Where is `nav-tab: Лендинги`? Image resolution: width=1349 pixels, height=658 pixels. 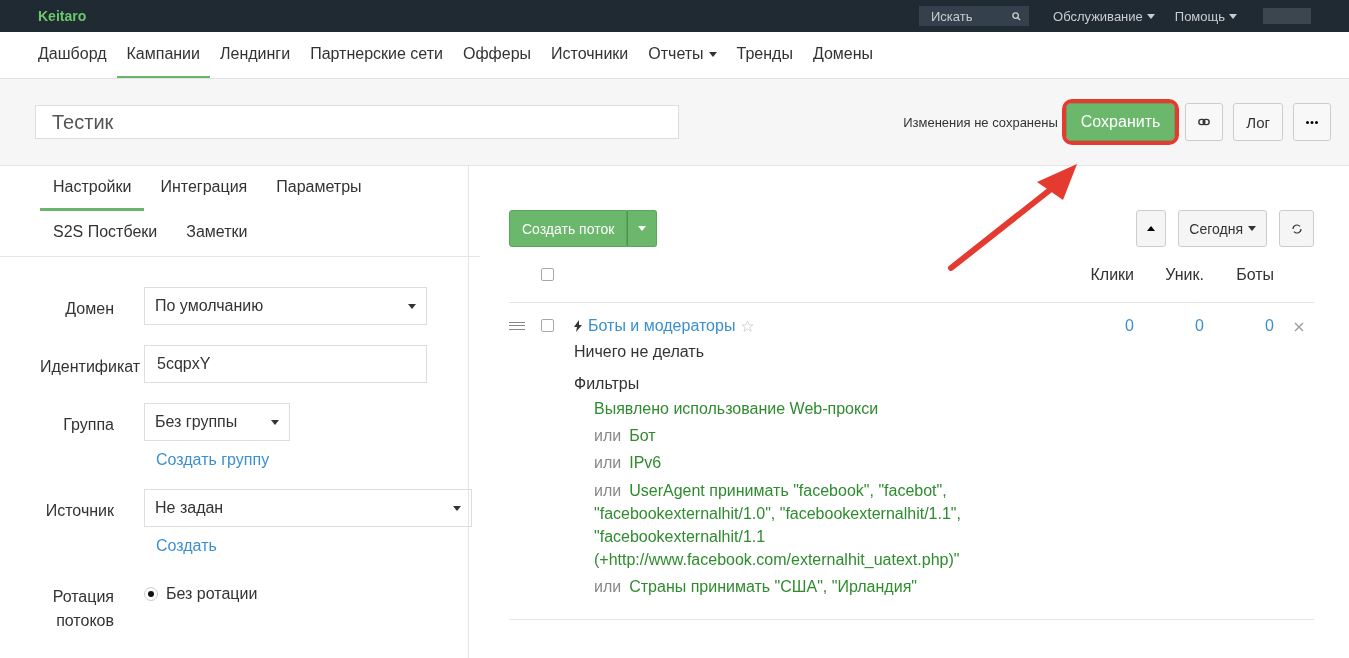 nav-tab: Лендинги is located at coordinates (255, 55).